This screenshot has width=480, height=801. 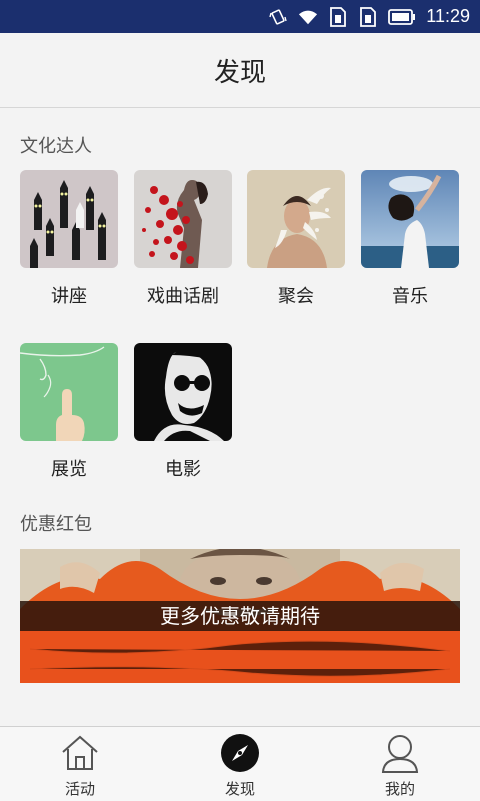 I want to click on tab-mine: 我的, so click(x=400, y=764).